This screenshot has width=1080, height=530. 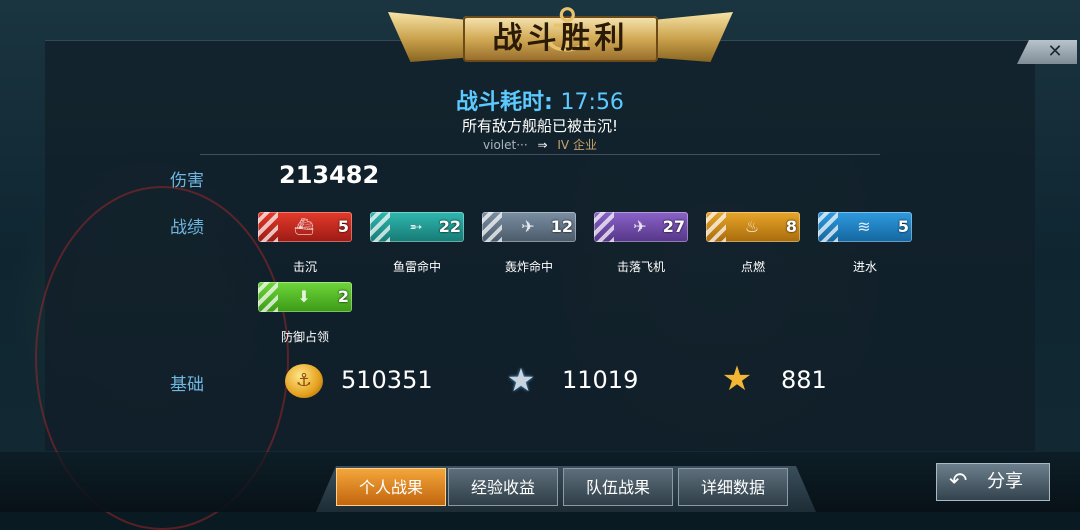 I want to click on medal-count: 27, so click(x=673, y=226).